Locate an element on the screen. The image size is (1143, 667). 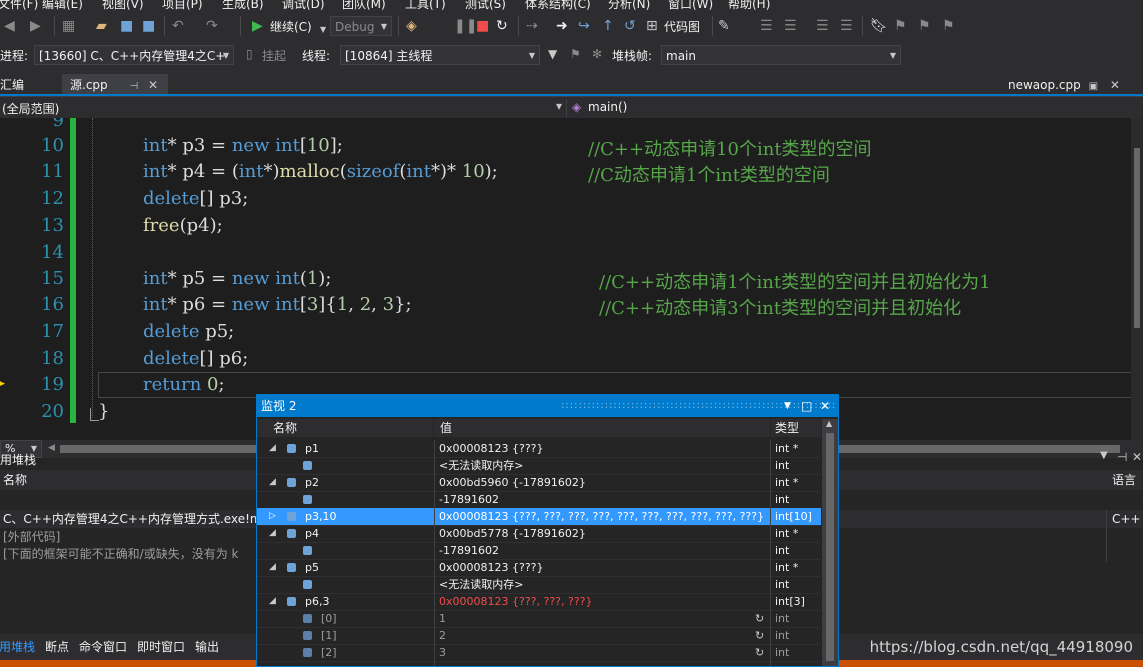
watch-value: -17891602 is located at coordinates (469, 550).